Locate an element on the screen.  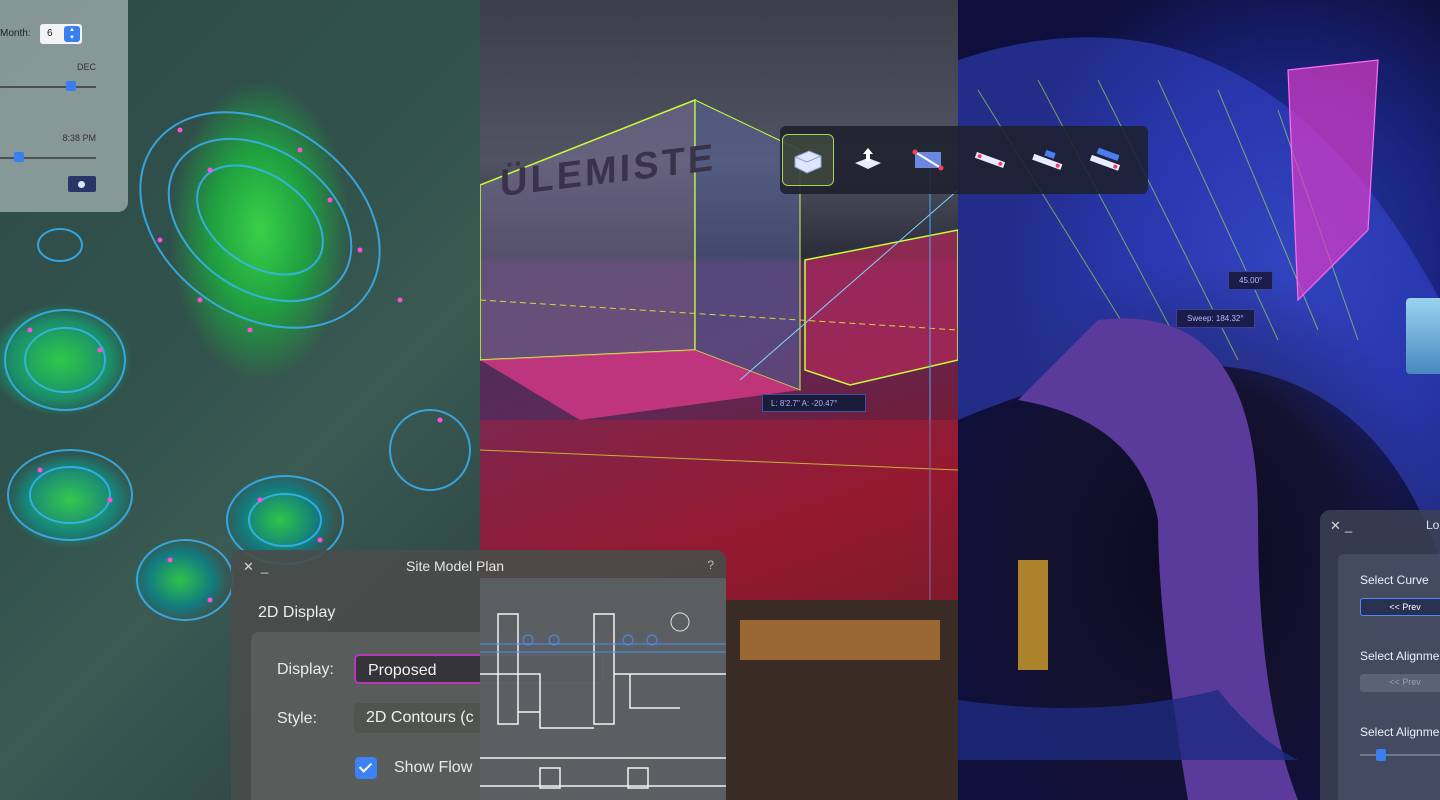
select-alignment-label: Select Alignmer is located at coordinates (1400, 656).